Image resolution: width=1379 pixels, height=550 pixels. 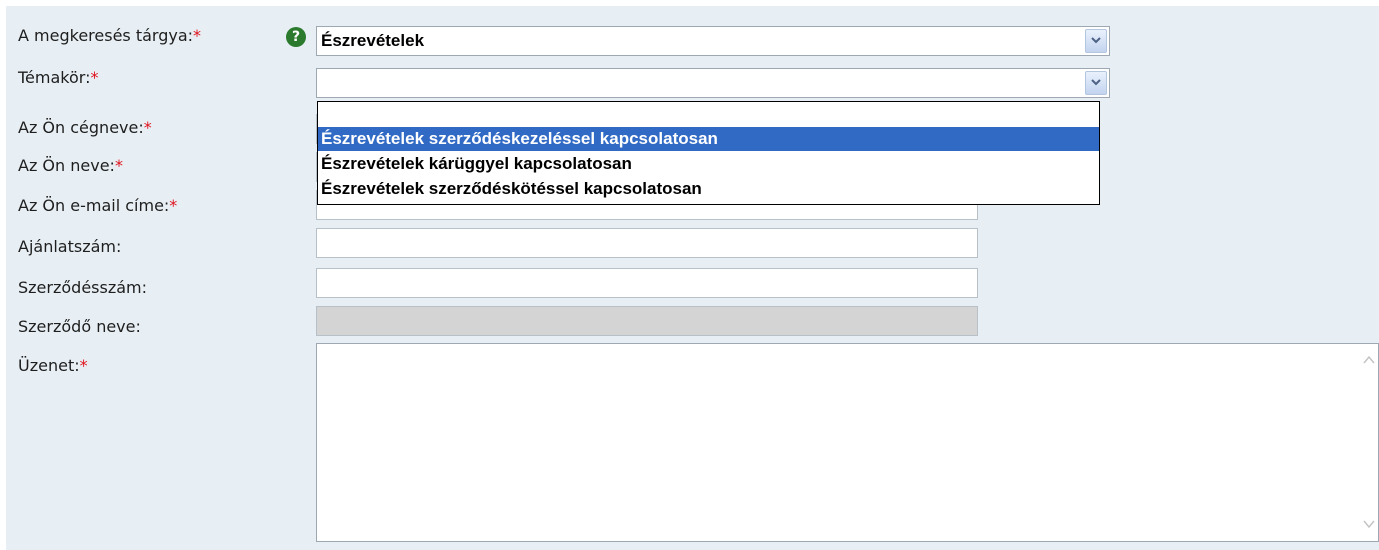 I want to click on contractor-name-field, so click(x=647, y=321).